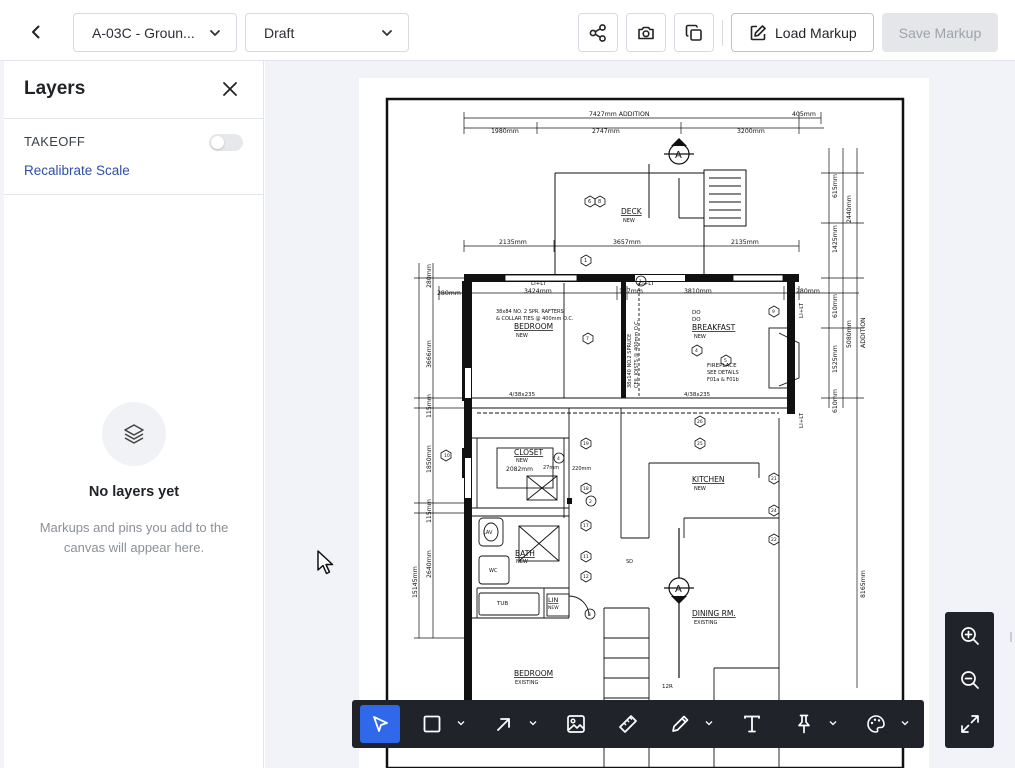 The height and width of the screenshot is (768, 1015). I want to click on svg-text: 8165mm, so click(863, 584).